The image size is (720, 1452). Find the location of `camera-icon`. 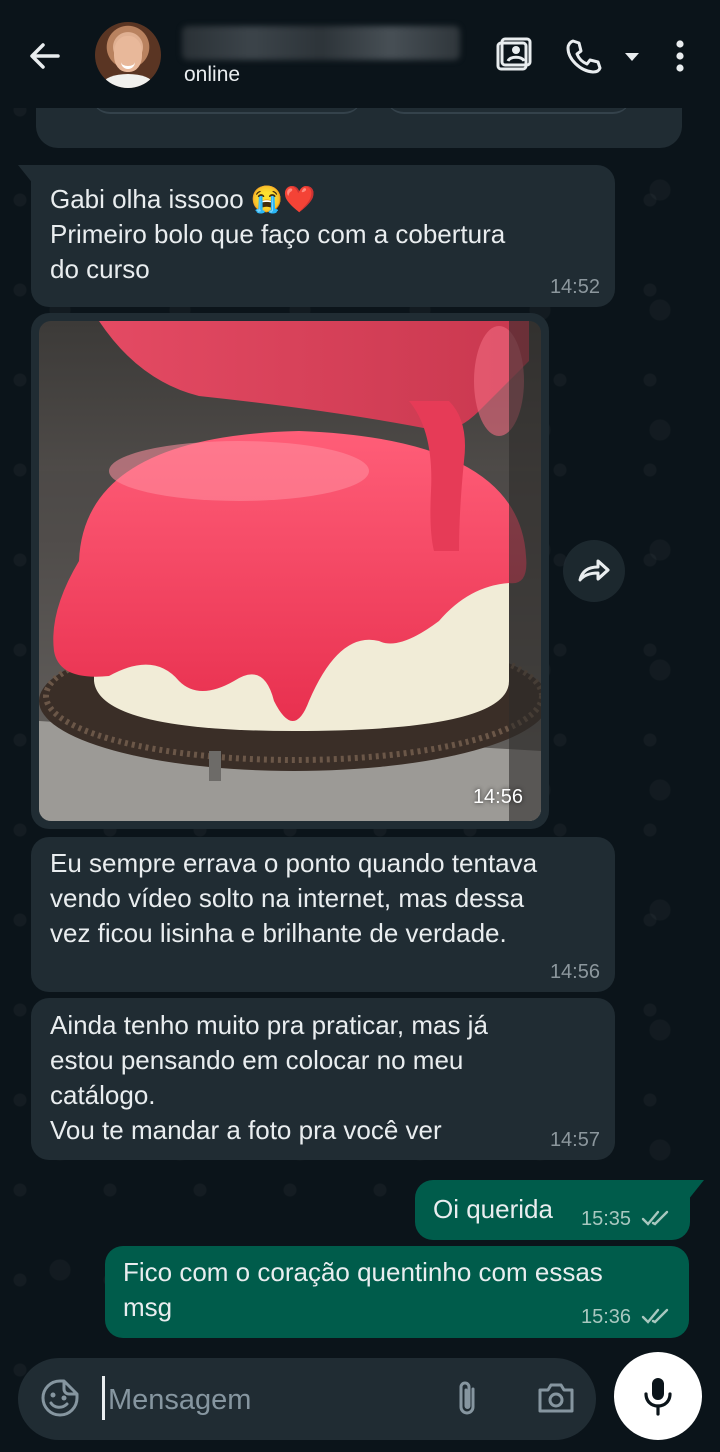

camera-icon is located at coordinates (556, 1398).